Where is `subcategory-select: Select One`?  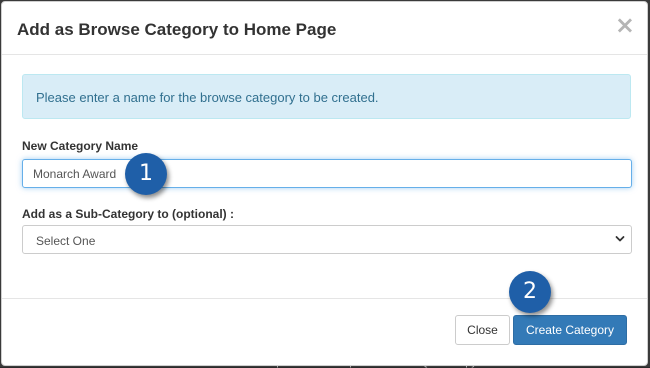 subcategory-select: Select One is located at coordinates (327, 239).